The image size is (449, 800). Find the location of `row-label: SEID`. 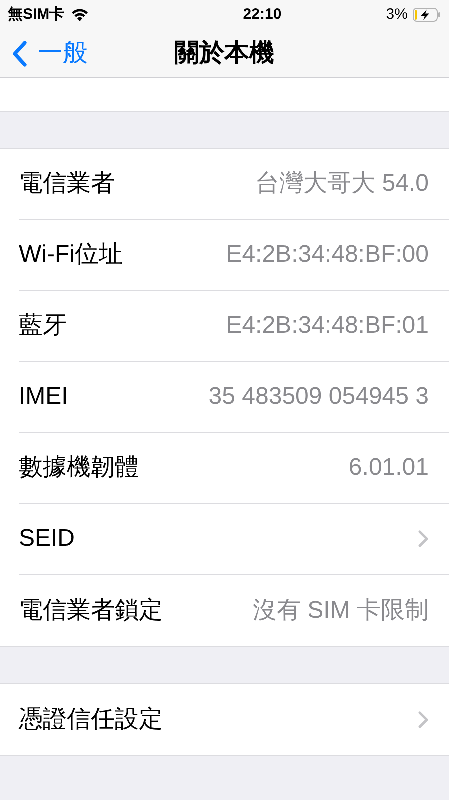

row-label: SEID is located at coordinates (47, 539).